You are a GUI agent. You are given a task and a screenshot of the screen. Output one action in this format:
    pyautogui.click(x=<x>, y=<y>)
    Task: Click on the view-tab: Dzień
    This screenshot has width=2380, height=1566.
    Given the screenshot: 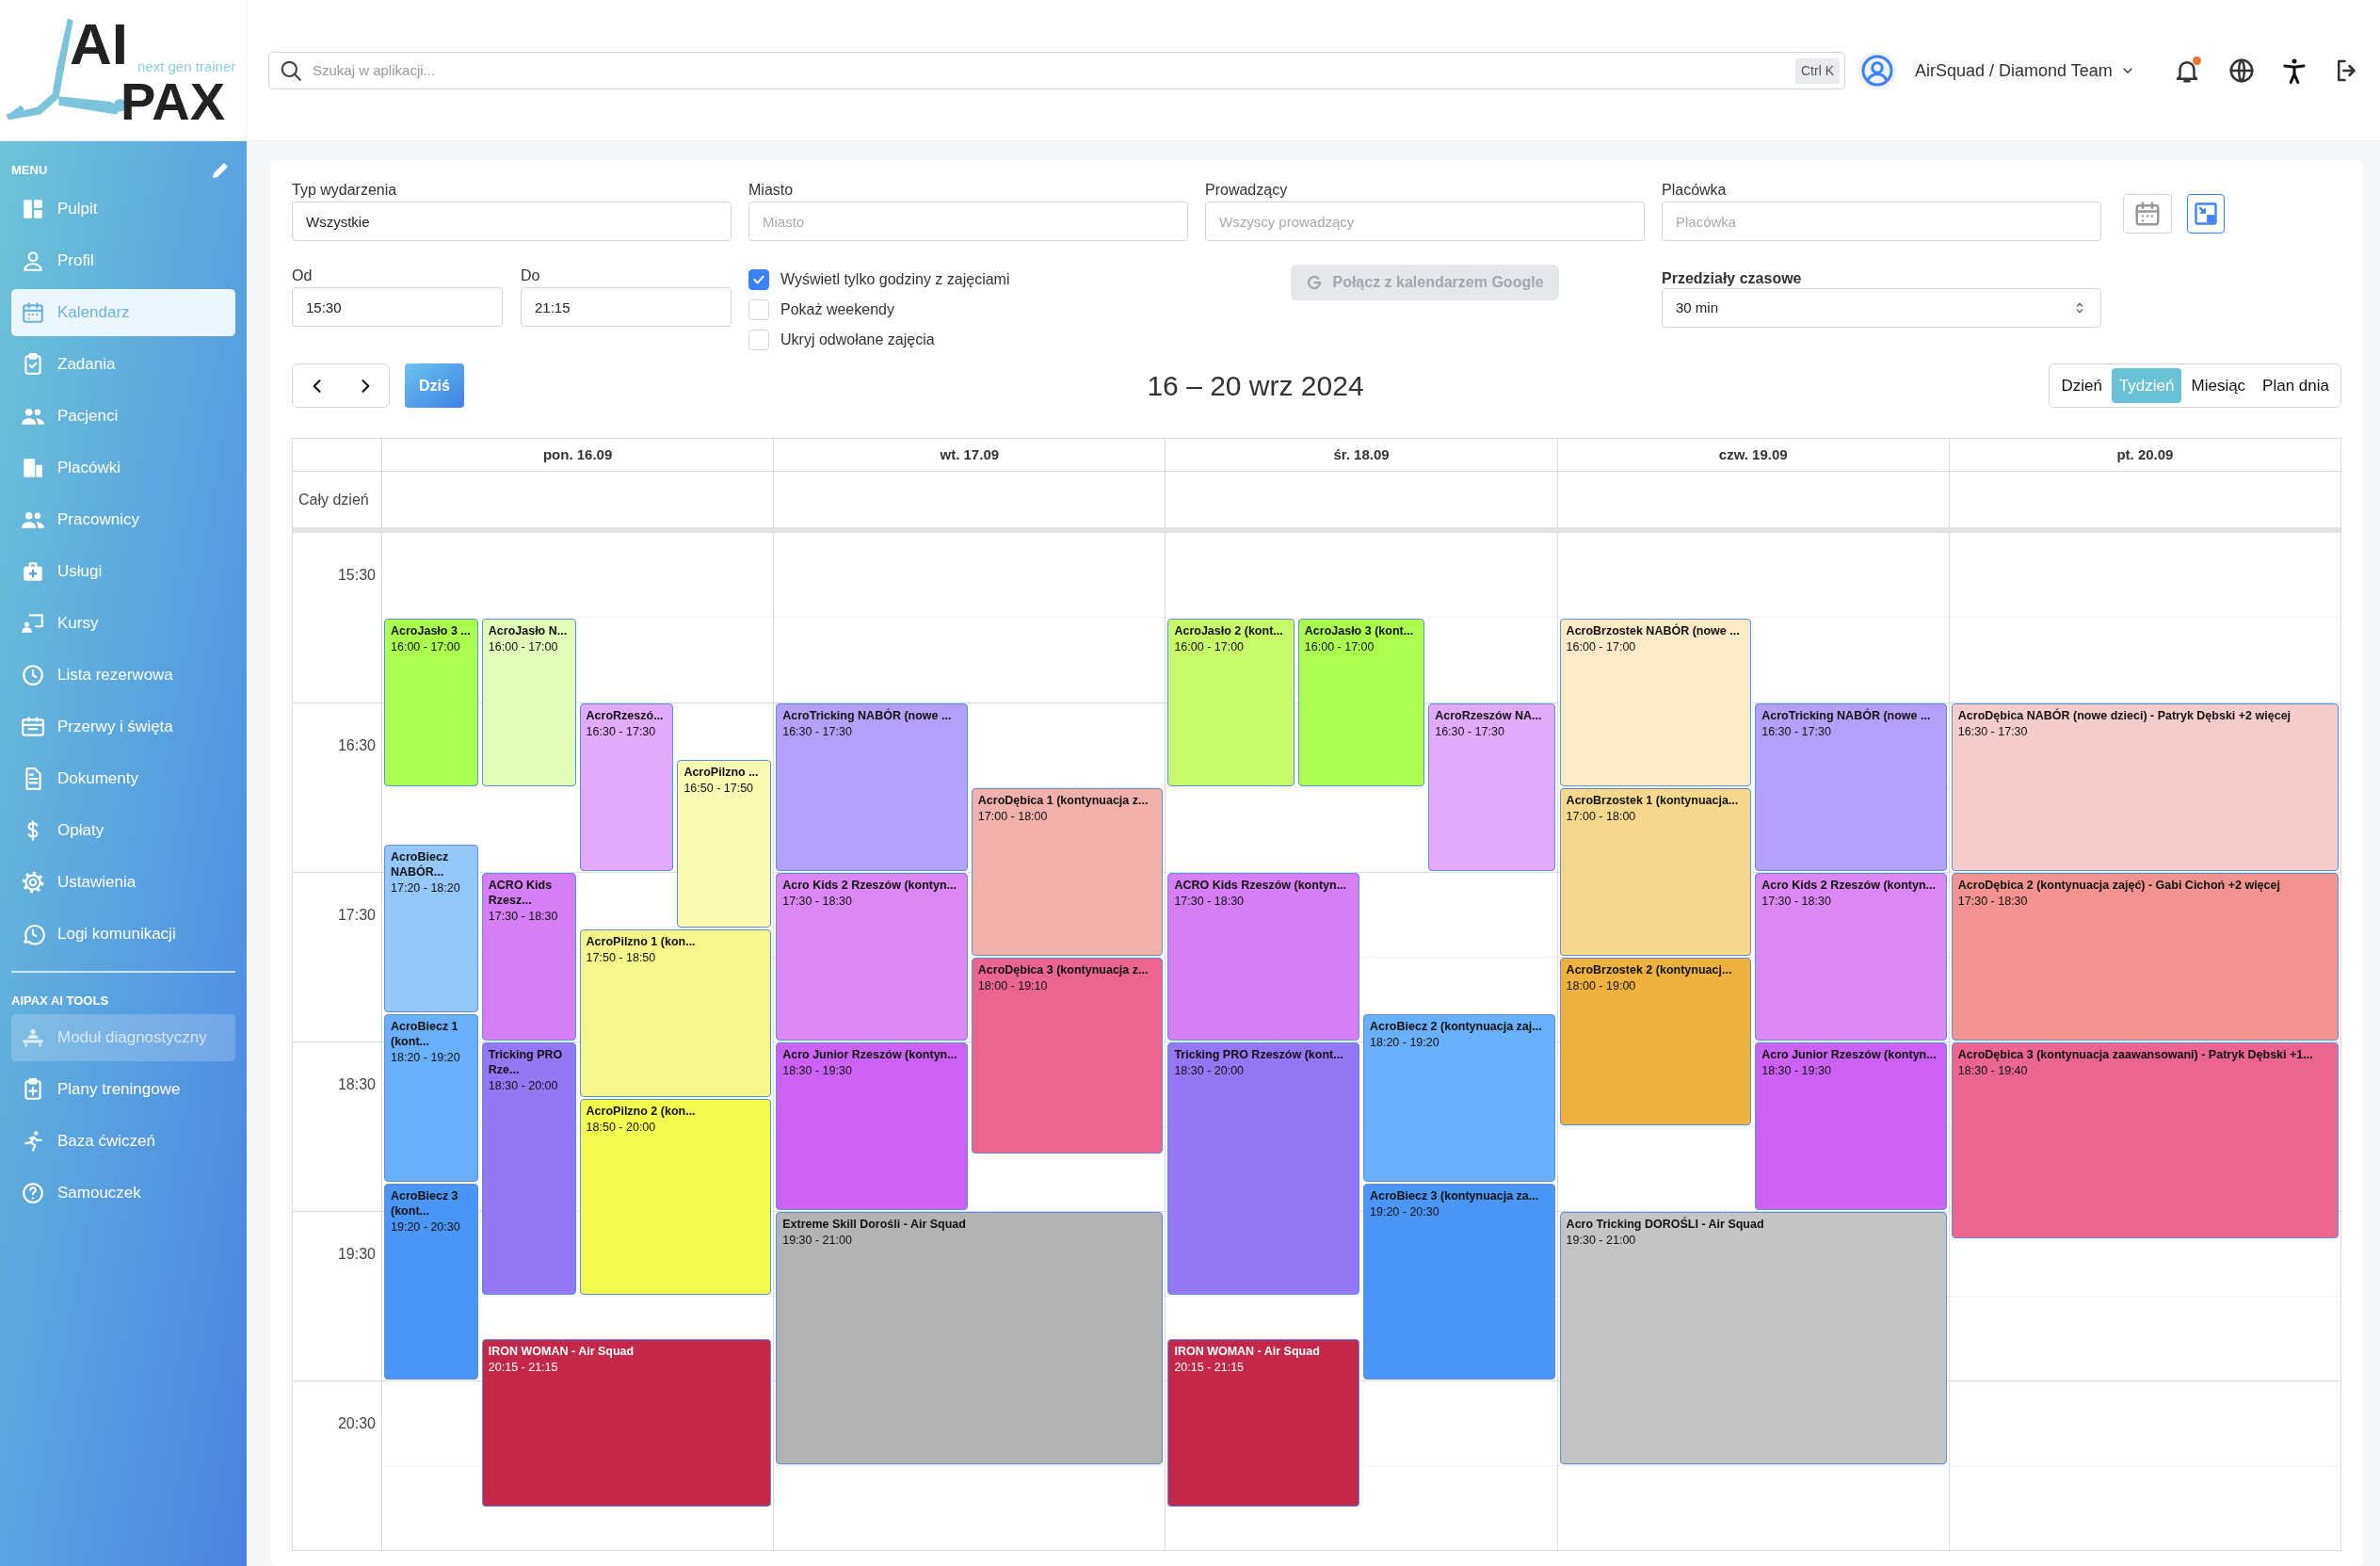 What is the action you would take?
    pyautogui.click(x=2081, y=385)
    